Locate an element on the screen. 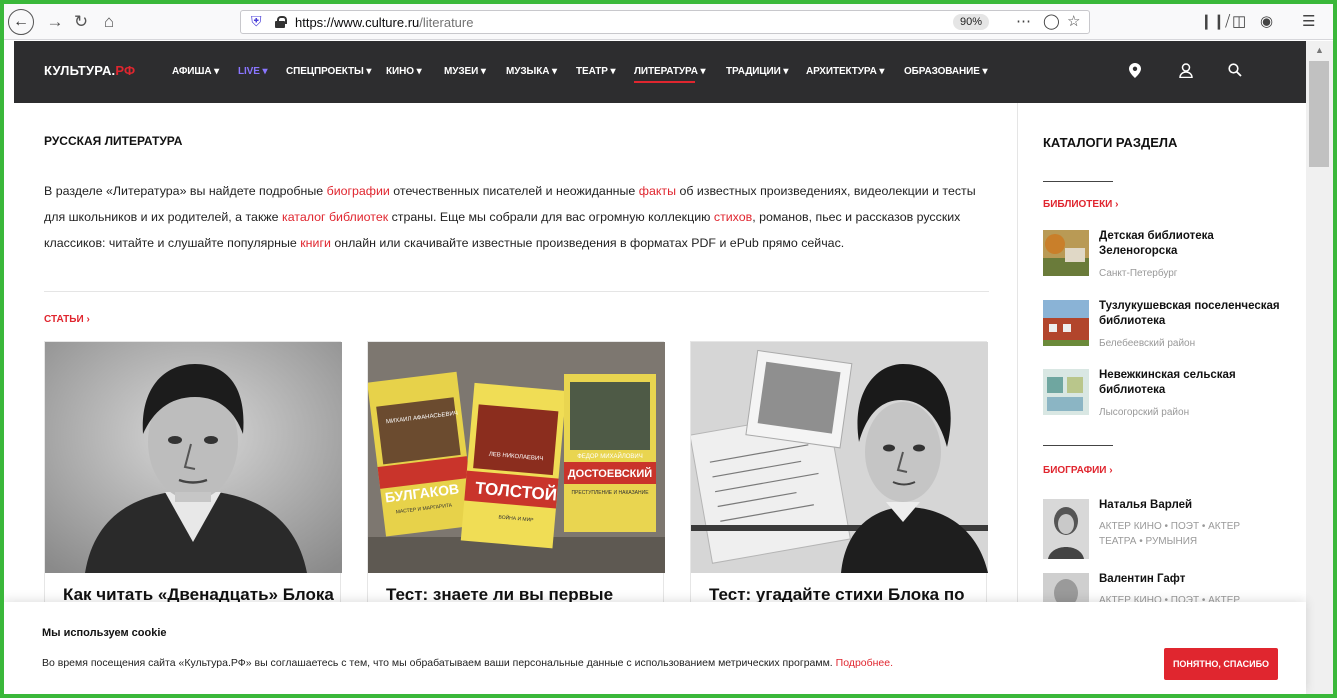 This screenshot has width=1337, height=698. cookie-more-link: Подробнее. is located at coordinates (864, 663).